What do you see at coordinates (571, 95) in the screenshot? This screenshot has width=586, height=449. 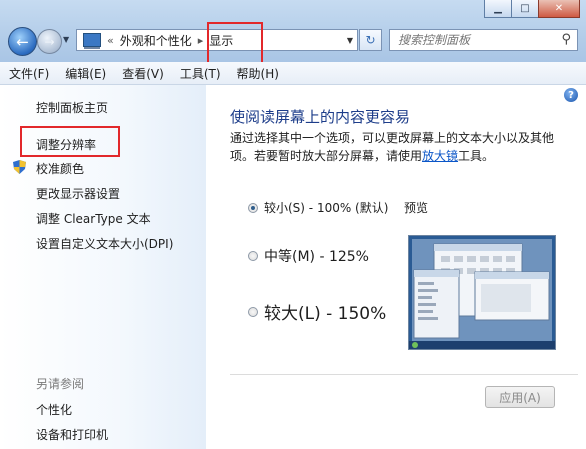 I see `help-icon: ?` at bounding box center [571, 95].